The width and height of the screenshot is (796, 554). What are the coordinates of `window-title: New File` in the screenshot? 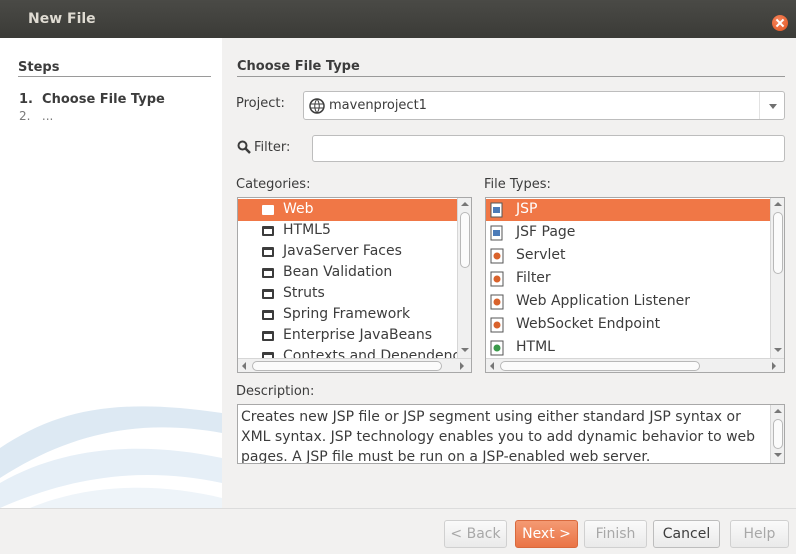 It's located at (62, 19).